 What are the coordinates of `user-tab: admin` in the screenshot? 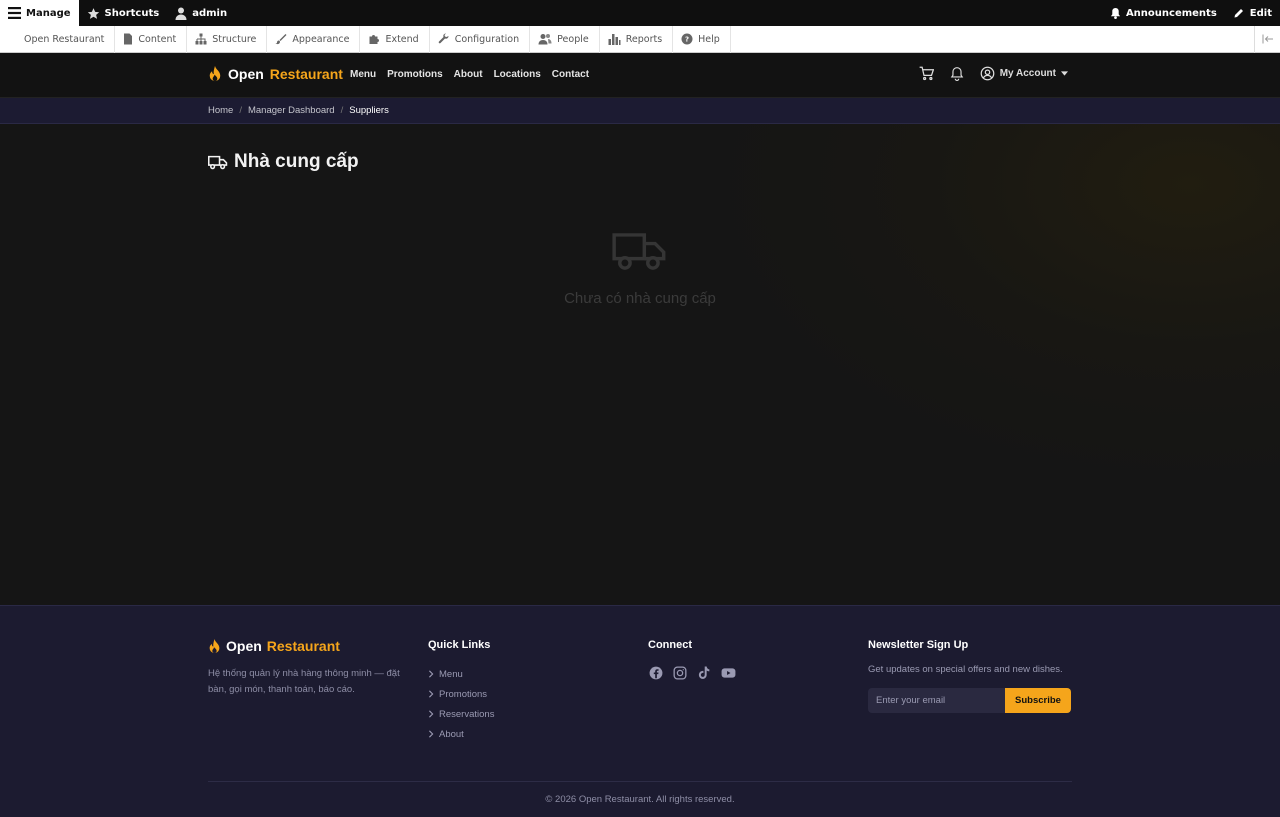 It's located at (201, 13).